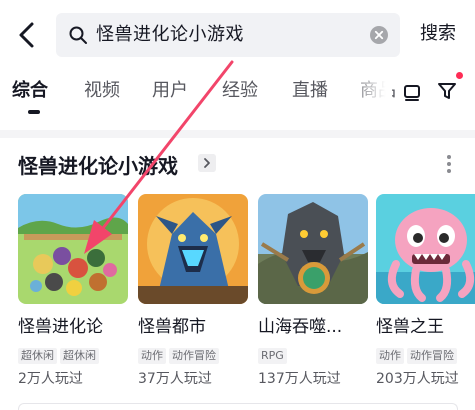  I want to click on chevron-right-icon, so click(207, 163).